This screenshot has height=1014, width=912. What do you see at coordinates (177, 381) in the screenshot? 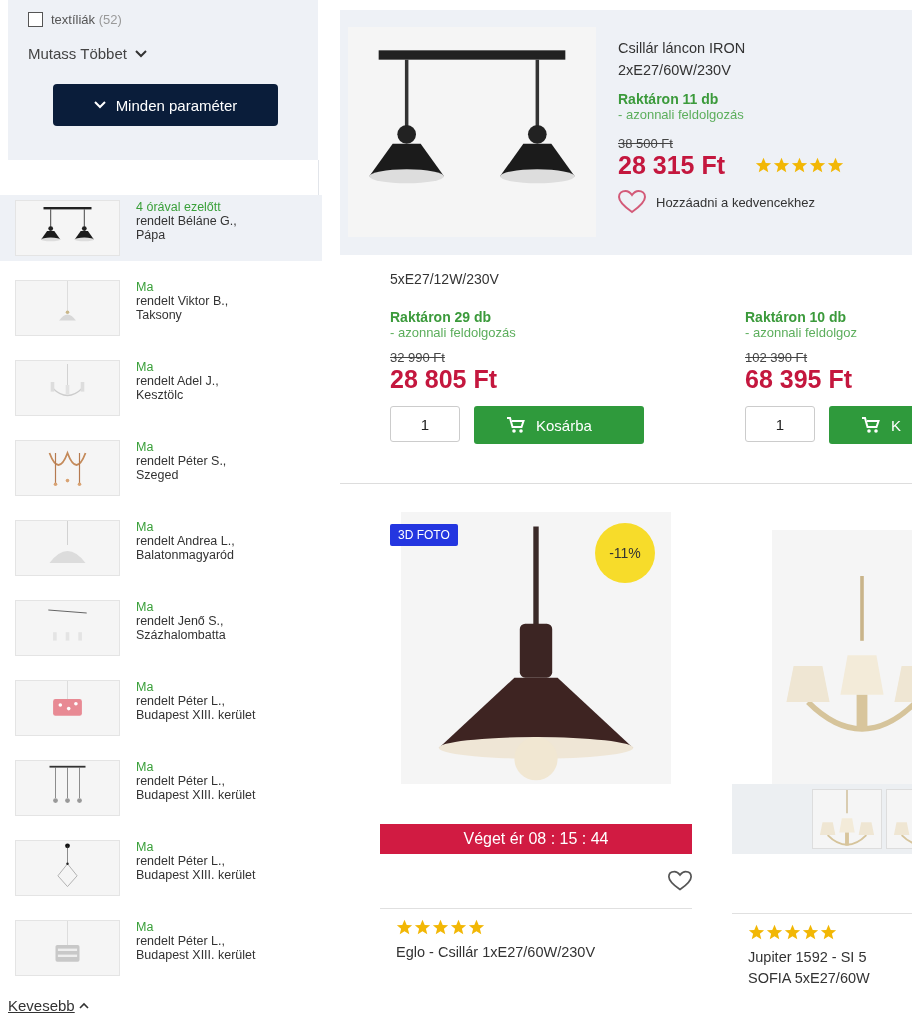
I see `buyer-name: rendelt Adel J.,` at bounding box center [177, 381].